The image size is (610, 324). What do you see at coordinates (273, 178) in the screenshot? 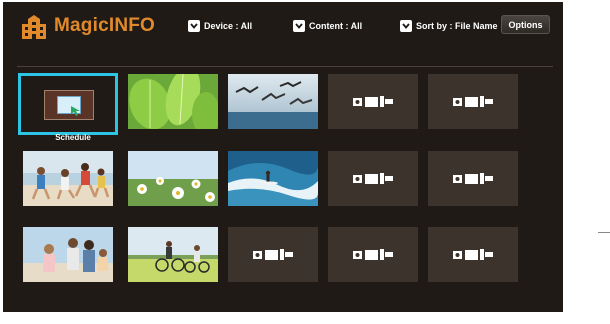
I see `content-tile-surfer` at bounding box center [273, 178].